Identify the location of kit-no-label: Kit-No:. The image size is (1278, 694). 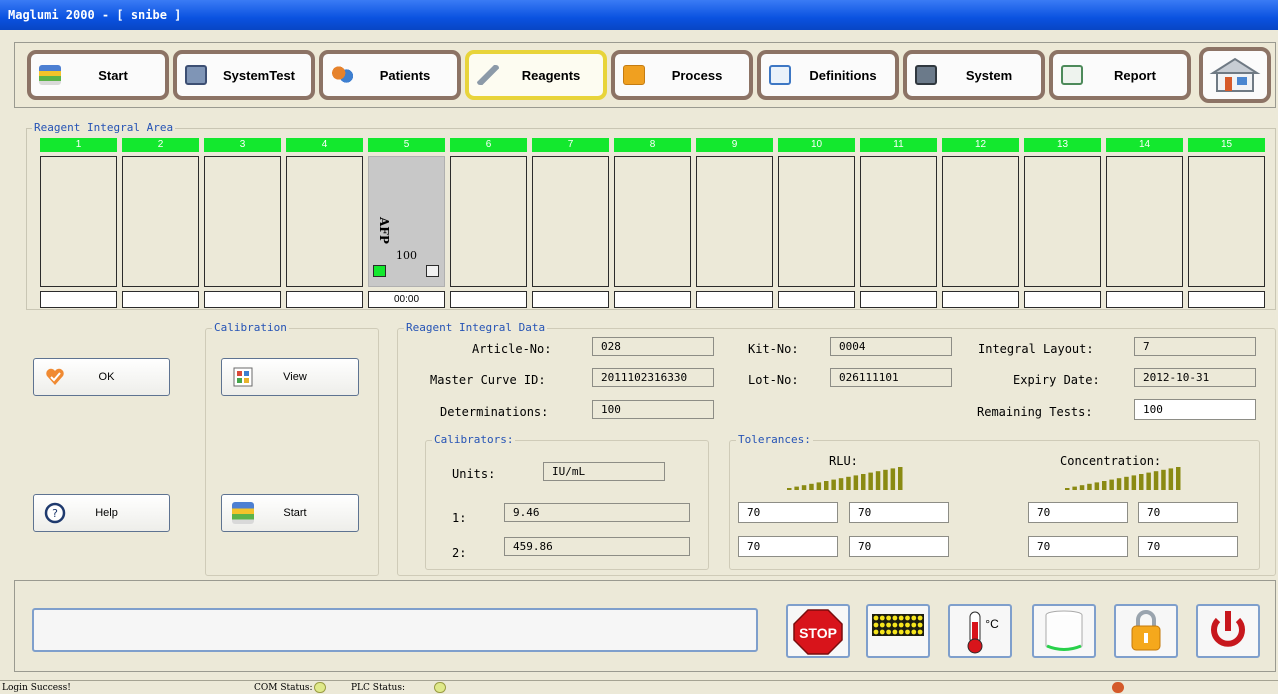
(773, 349).